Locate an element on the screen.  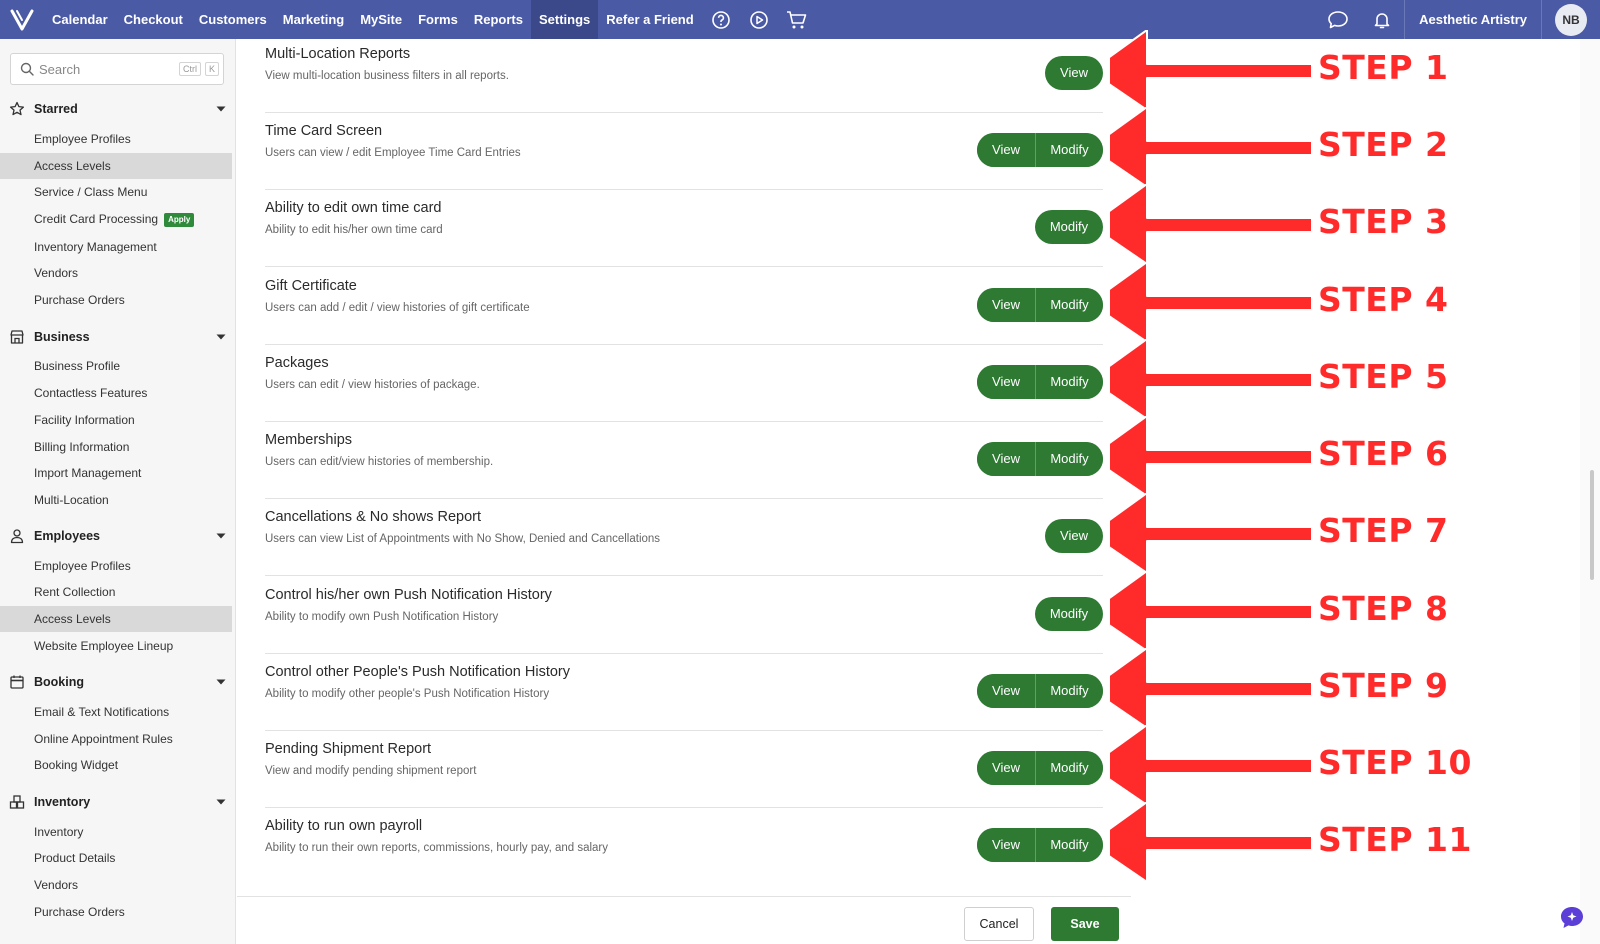
sidebar-item-label: Website Employee Lineup is located at coordinates (104, 646).